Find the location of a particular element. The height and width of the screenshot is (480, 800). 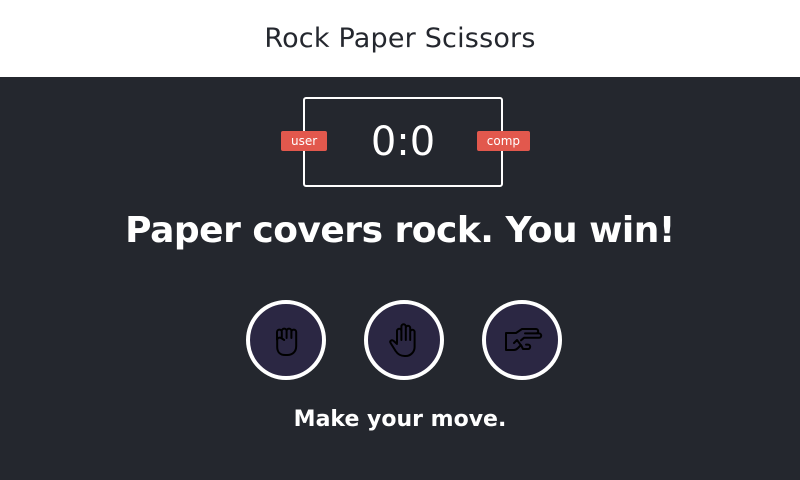

rock-button is located at coordinates (286, 340).